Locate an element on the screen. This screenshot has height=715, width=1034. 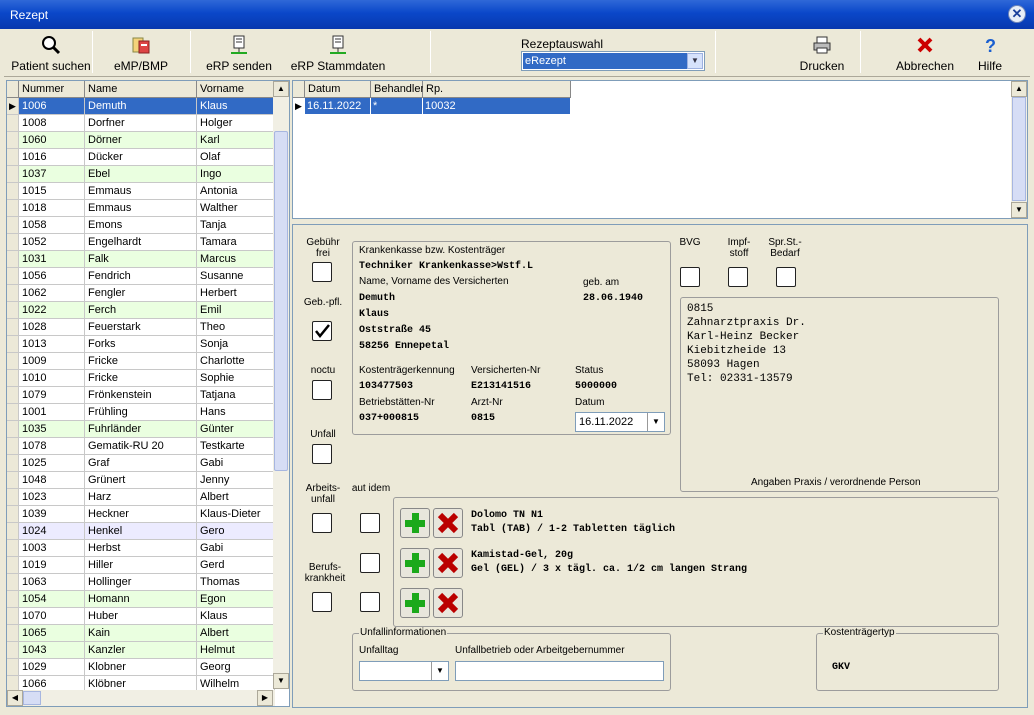
table-row: 1001 Frühling Hans is located at coordinates (141, 412).